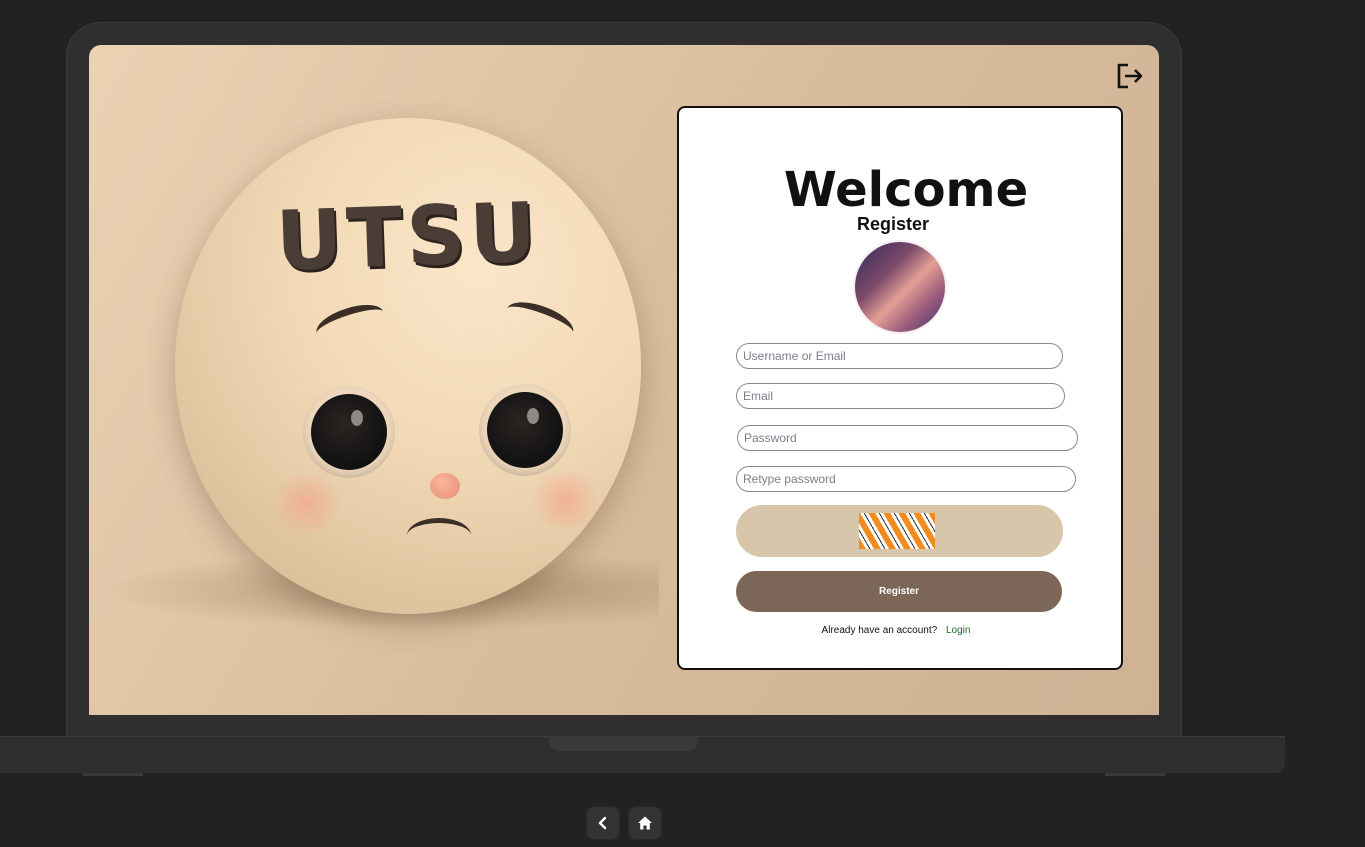 This screenshot has height=847, width=1365. I want to click on right-eye, so click(525, 430).